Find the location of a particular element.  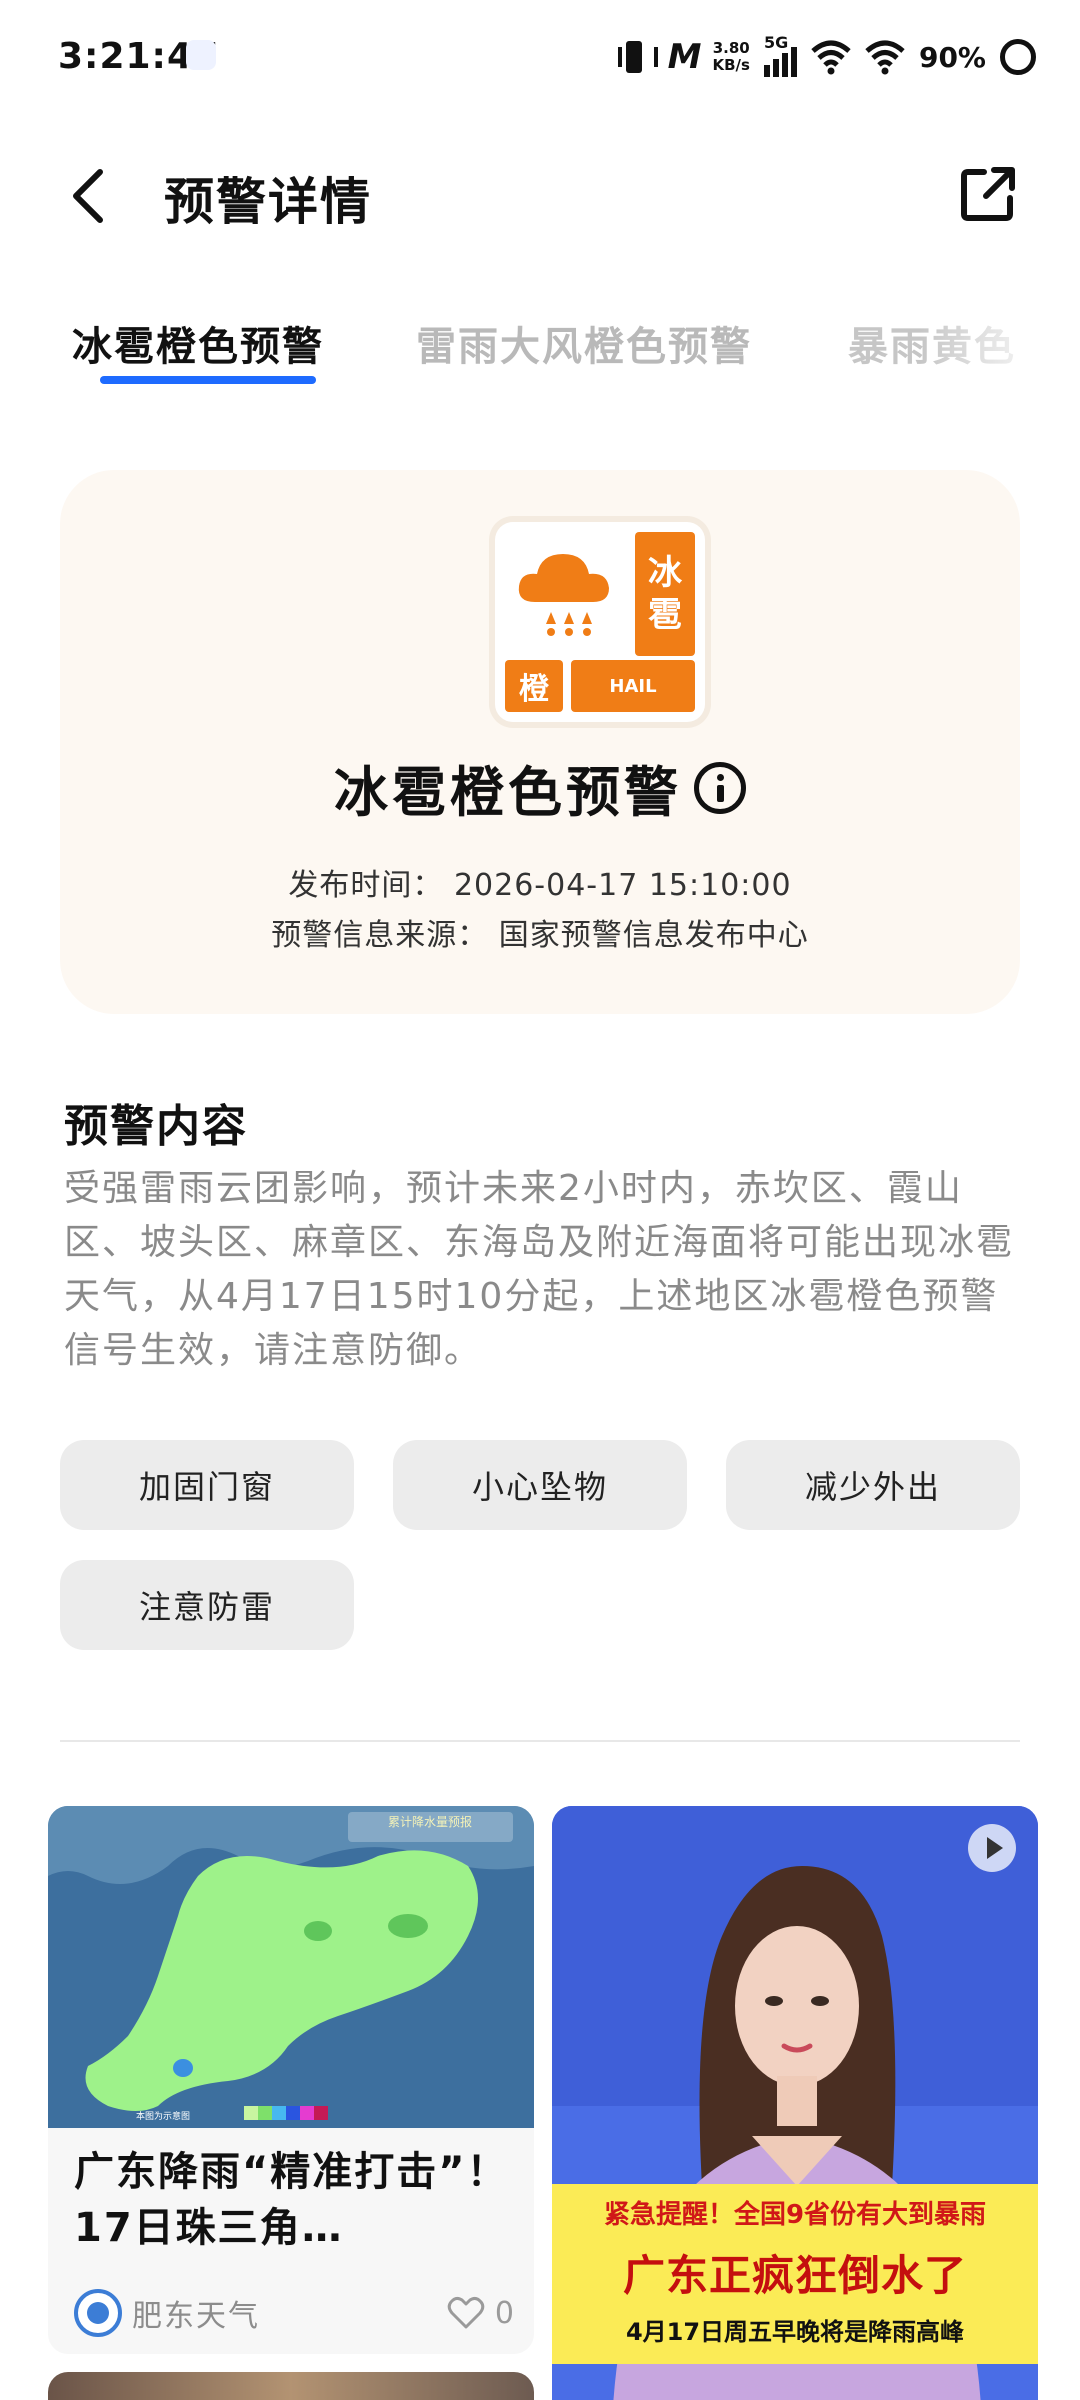

tabs-fade-overlay is located at coordinates (1000, 350).